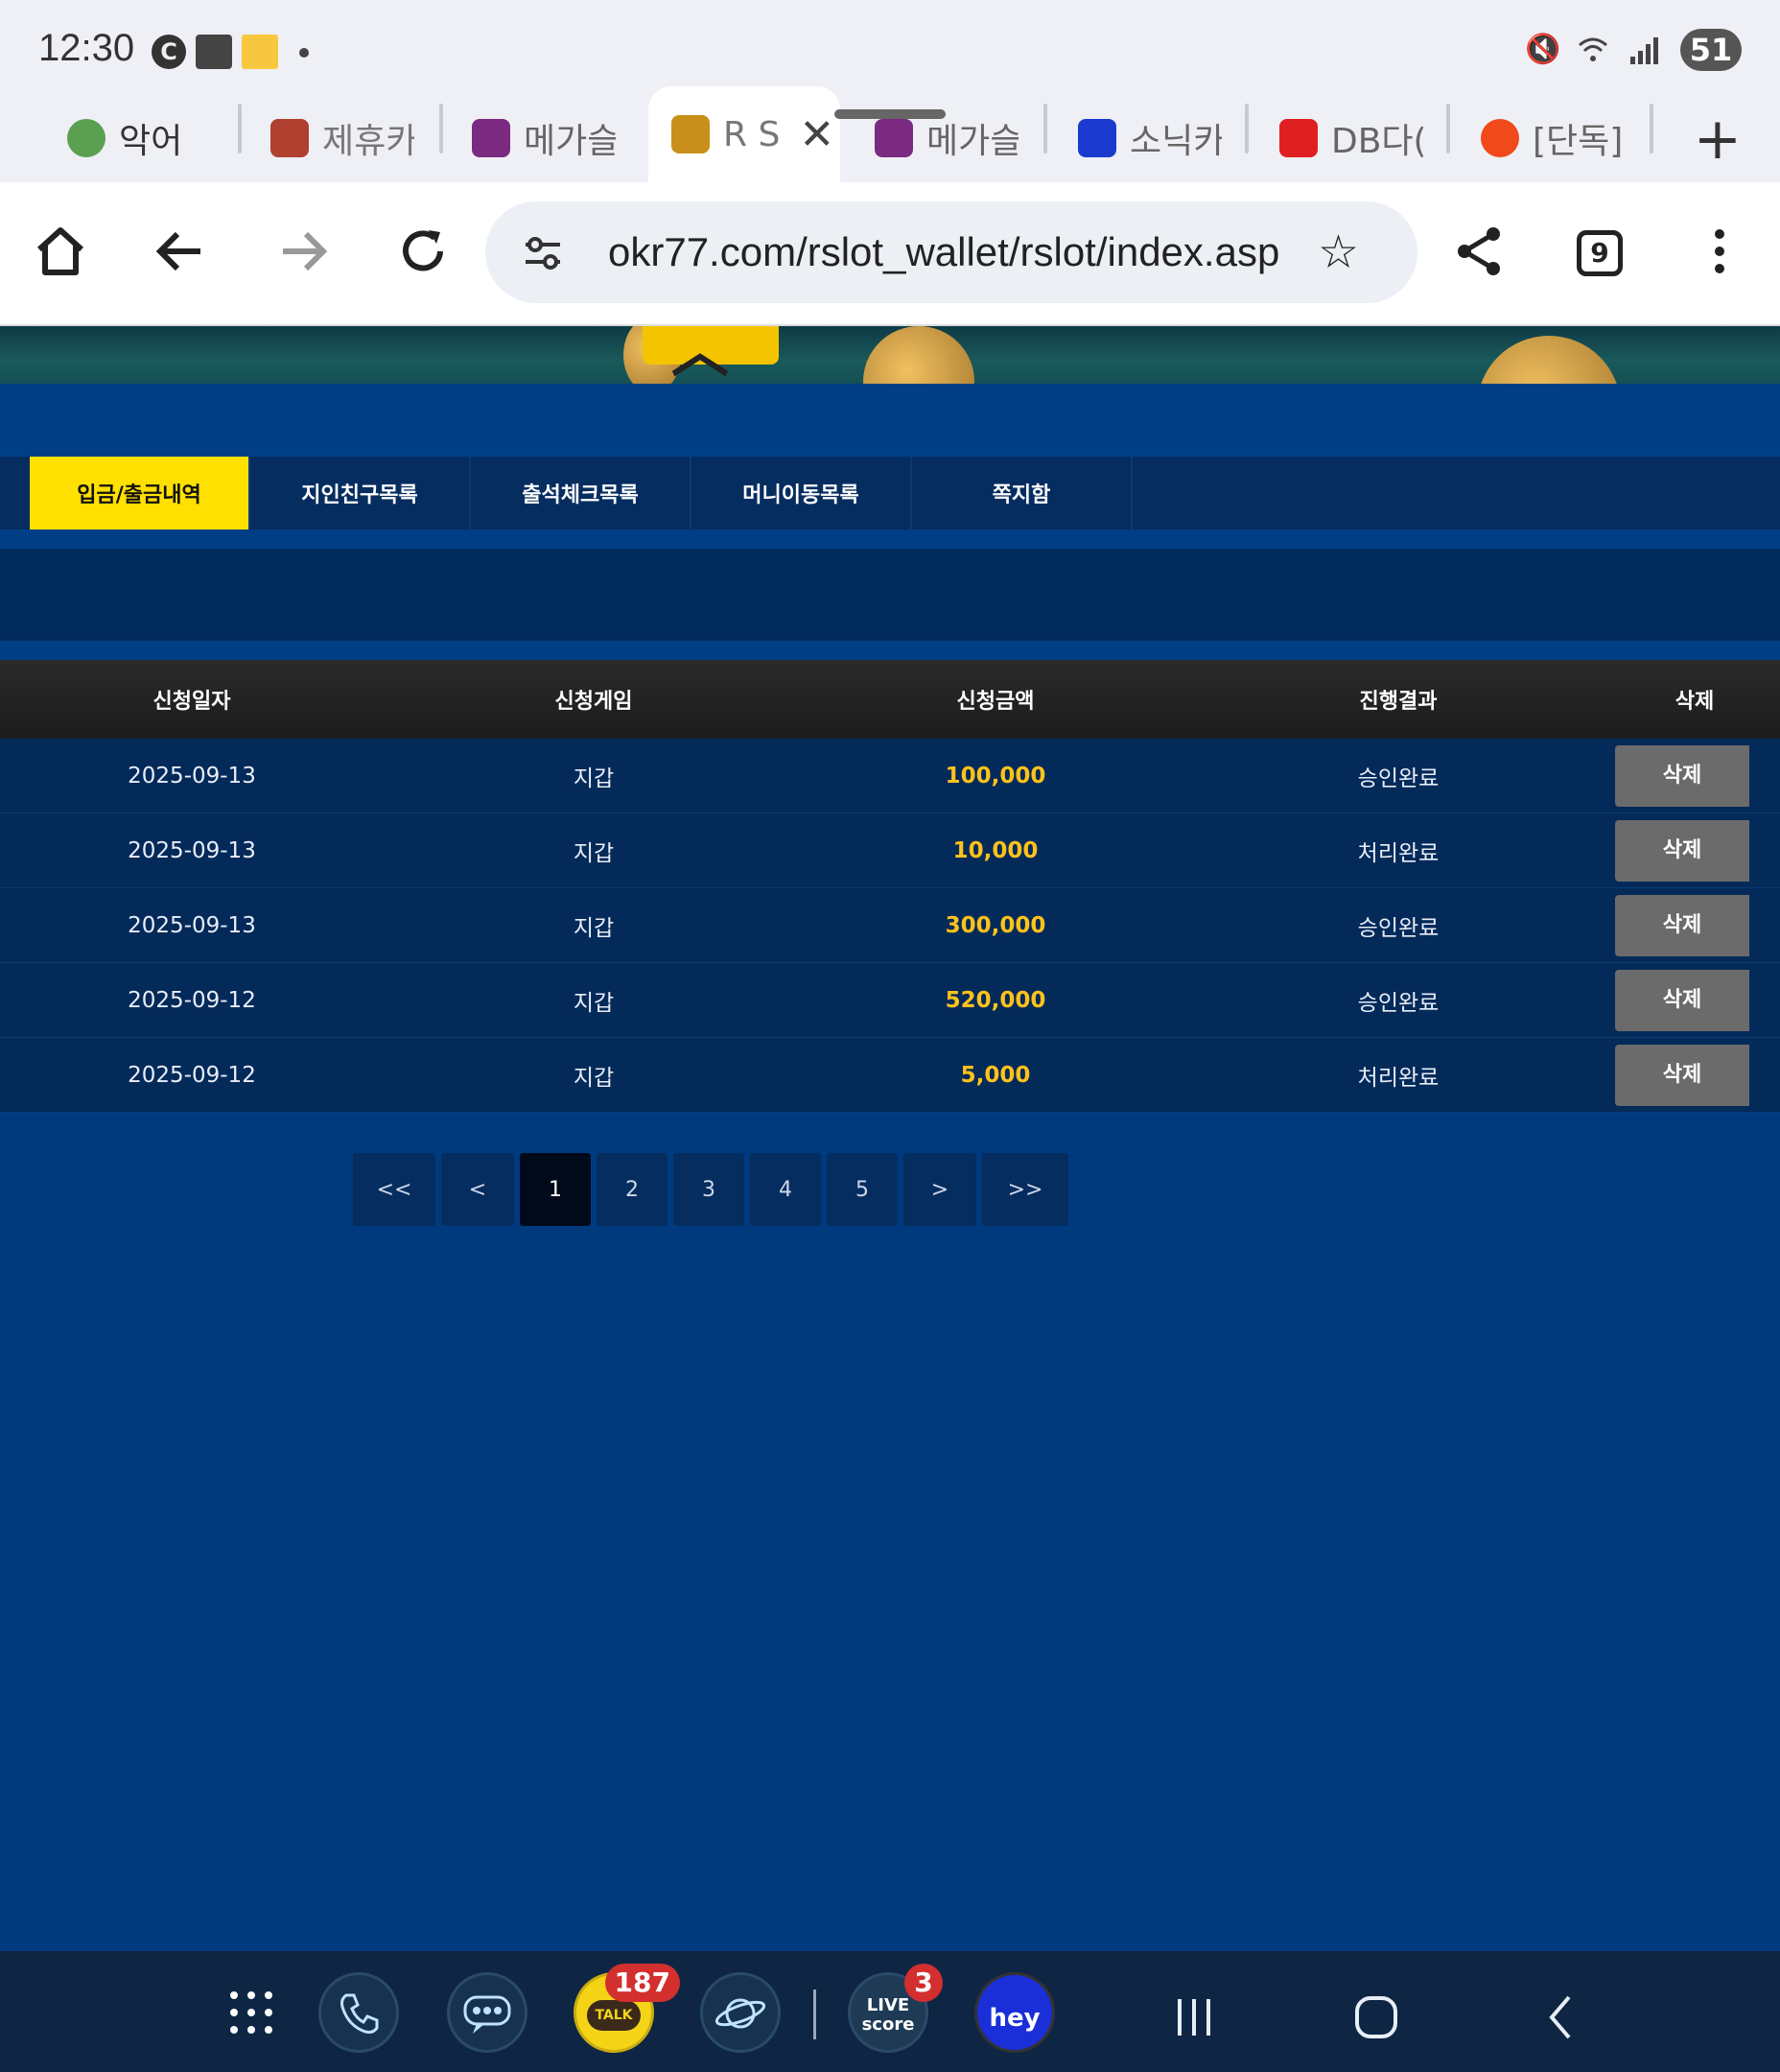 Image resolution: width=1780 pixels, height=2072 pixels. What do you see at coordinates (251, 2013) in the screenshot?
I see `apps-grid-icon` at bounding box center [251, 2013].